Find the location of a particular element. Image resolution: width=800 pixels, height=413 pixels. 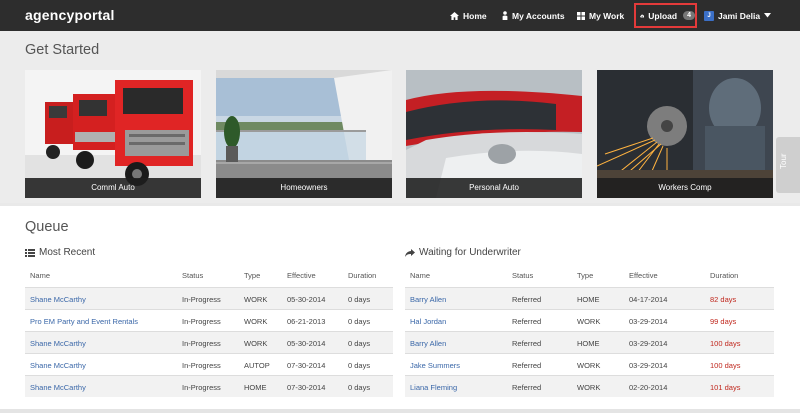

card-workers-comp: Workers Comp is located at coordinates (685, 134).